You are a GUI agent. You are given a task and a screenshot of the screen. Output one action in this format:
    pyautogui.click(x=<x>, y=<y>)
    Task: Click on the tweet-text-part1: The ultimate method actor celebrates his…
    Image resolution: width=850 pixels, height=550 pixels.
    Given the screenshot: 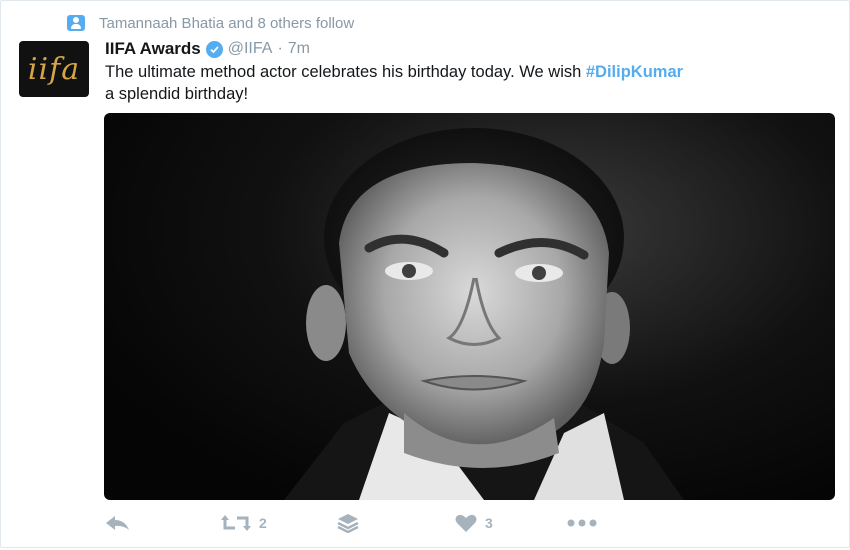 What is the action you would take?
    pyautogui.click(x=345, y=72)
    